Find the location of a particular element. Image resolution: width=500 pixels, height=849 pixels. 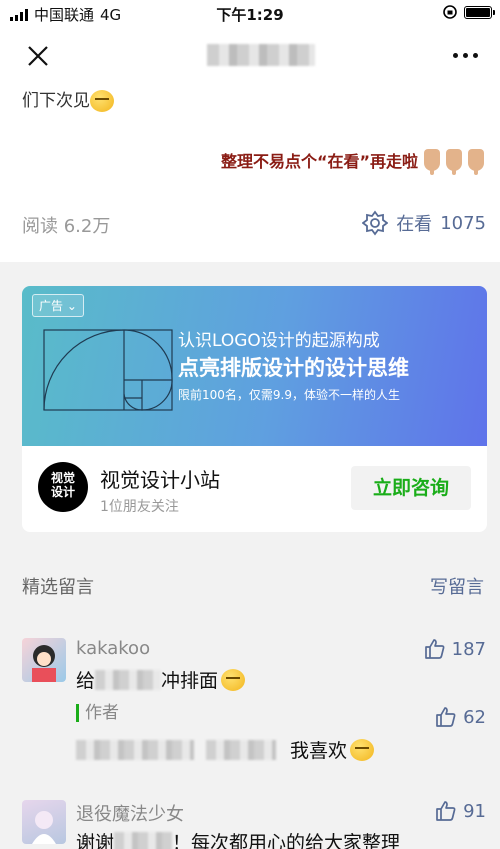

cta-text: 整理不易点个“在看”再走啦 is located at coordinates (319, 161).